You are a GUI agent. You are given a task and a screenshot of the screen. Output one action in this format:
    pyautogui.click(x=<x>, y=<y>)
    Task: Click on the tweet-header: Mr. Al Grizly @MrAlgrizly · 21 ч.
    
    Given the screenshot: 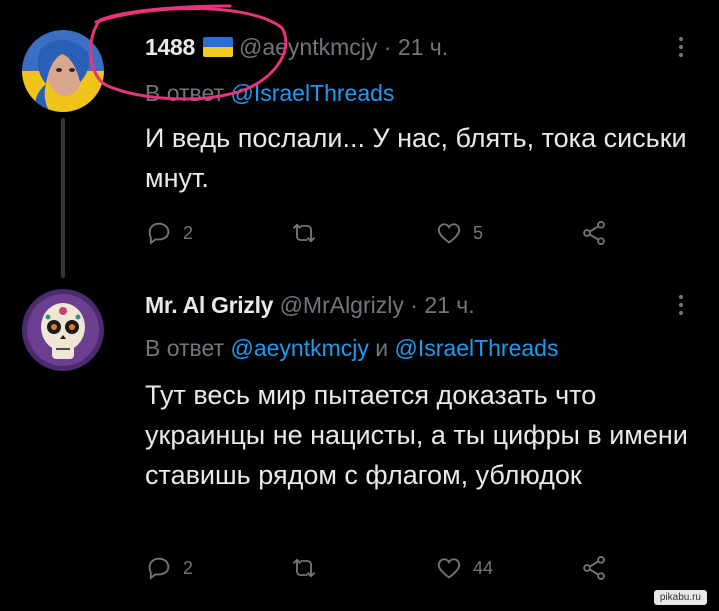 What is the action you would take?
    pyautogui.click(x=310, y=305)
    